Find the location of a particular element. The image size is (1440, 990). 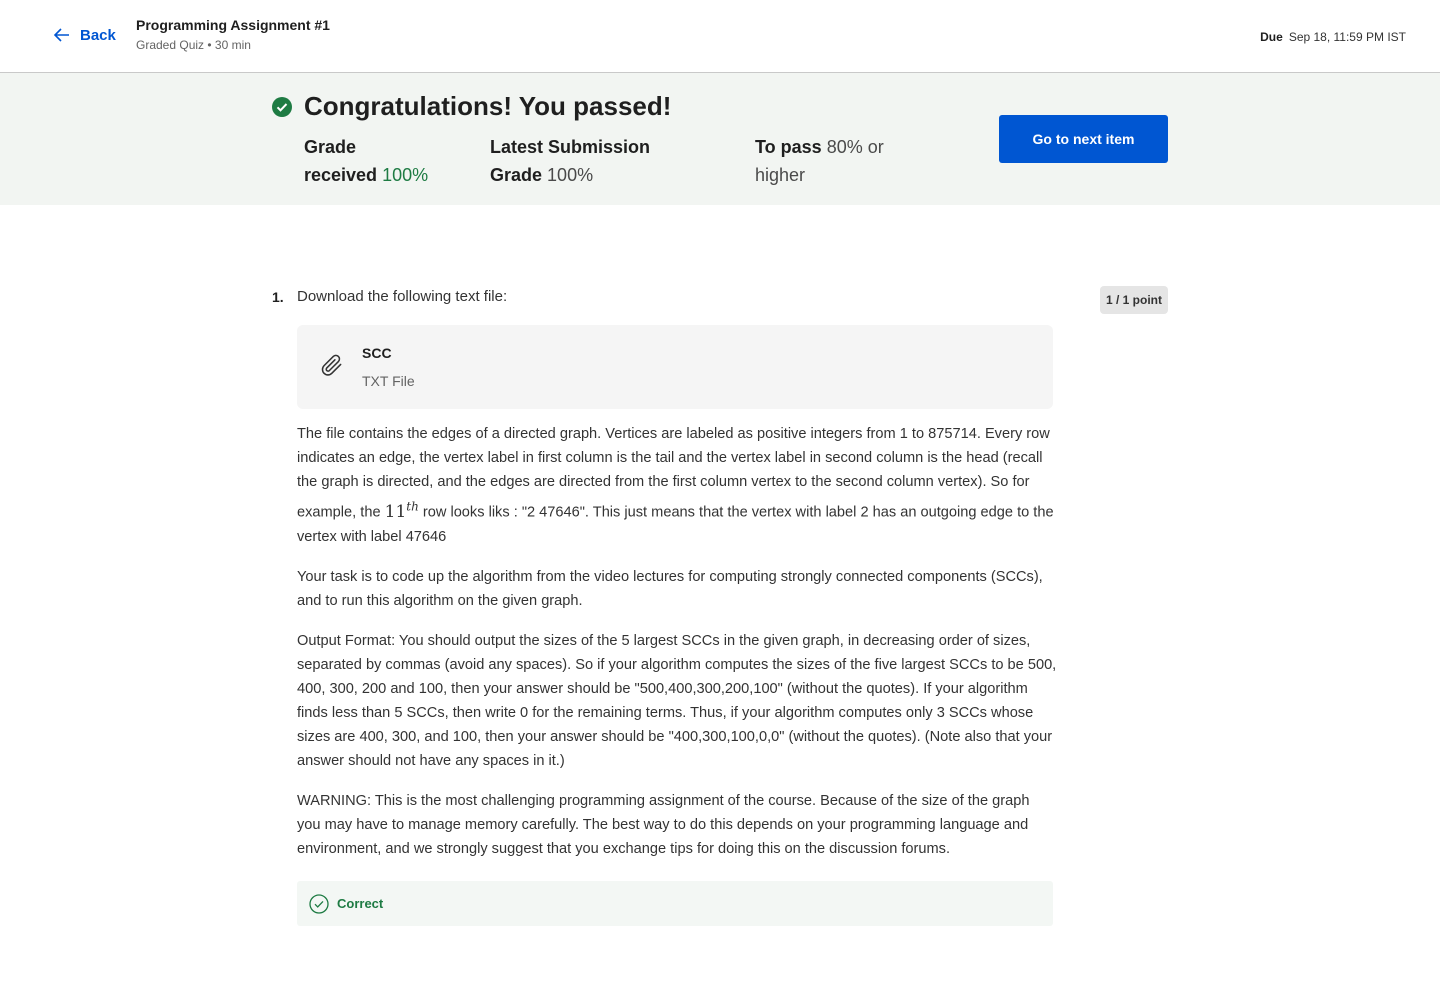

latest-label-2: Grade is located at coordinates (516, 175).